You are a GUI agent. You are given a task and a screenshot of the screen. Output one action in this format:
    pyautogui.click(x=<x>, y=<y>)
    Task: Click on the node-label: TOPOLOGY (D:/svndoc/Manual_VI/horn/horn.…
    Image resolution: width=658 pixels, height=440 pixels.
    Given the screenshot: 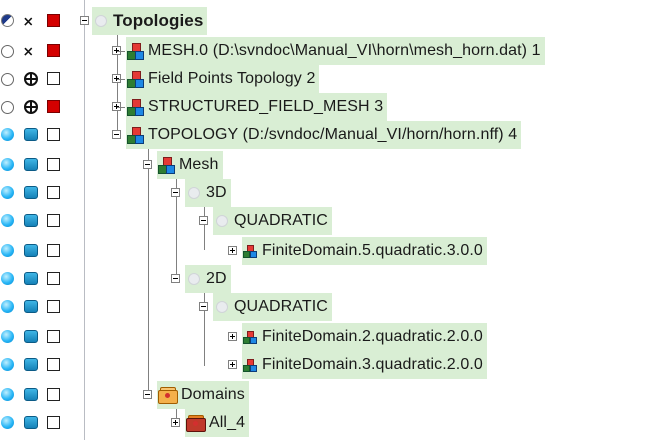 What is the action you would take?
    pyautogui.click(x=333, y=134)
    